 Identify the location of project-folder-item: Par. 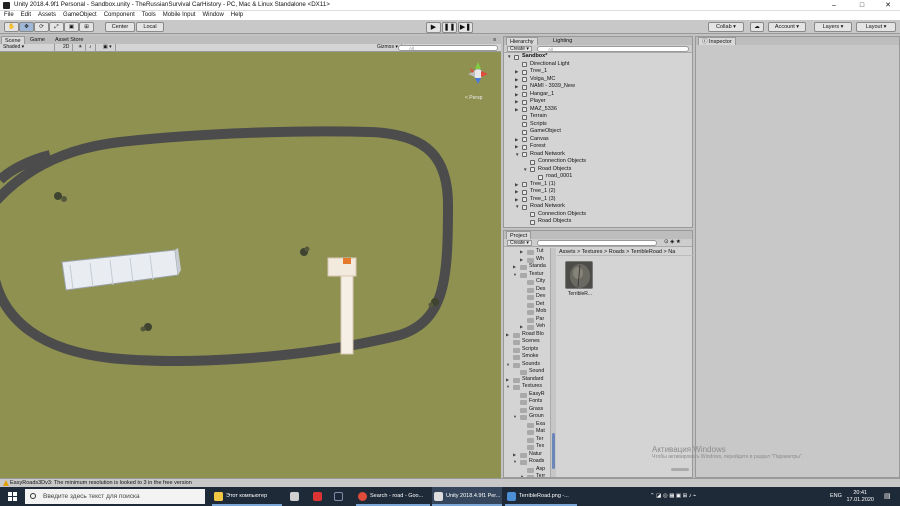
(527, 320).